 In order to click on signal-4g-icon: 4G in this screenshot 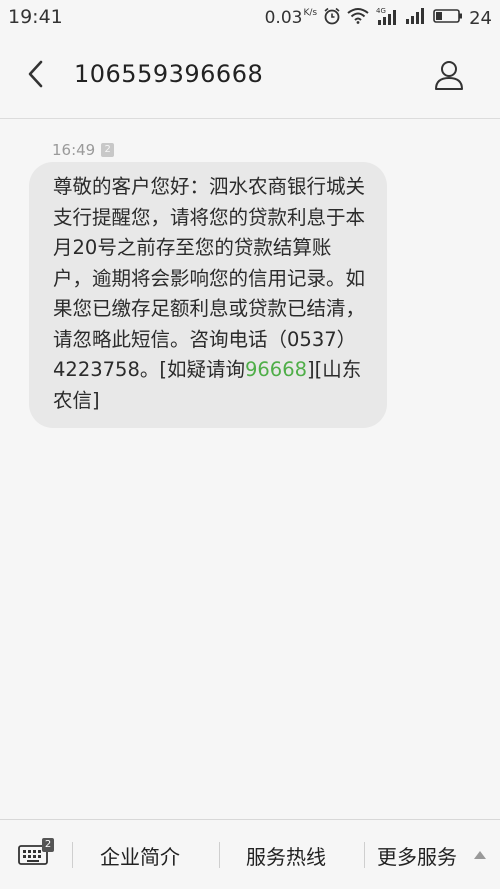, I will do `click(387, 18)`.